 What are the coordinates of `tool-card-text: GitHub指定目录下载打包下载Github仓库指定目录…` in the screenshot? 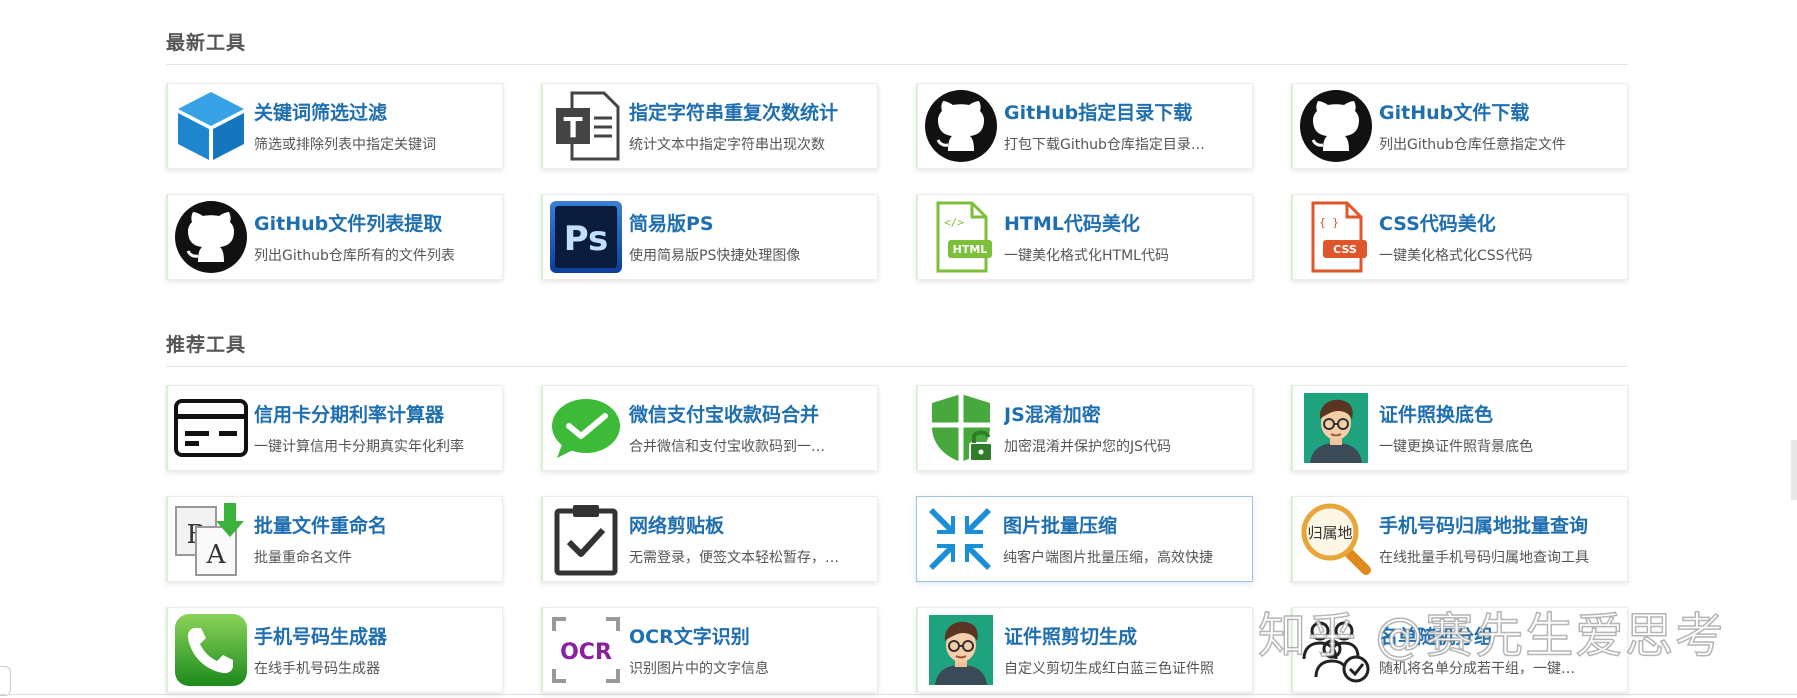 It's located at (1128, 126).